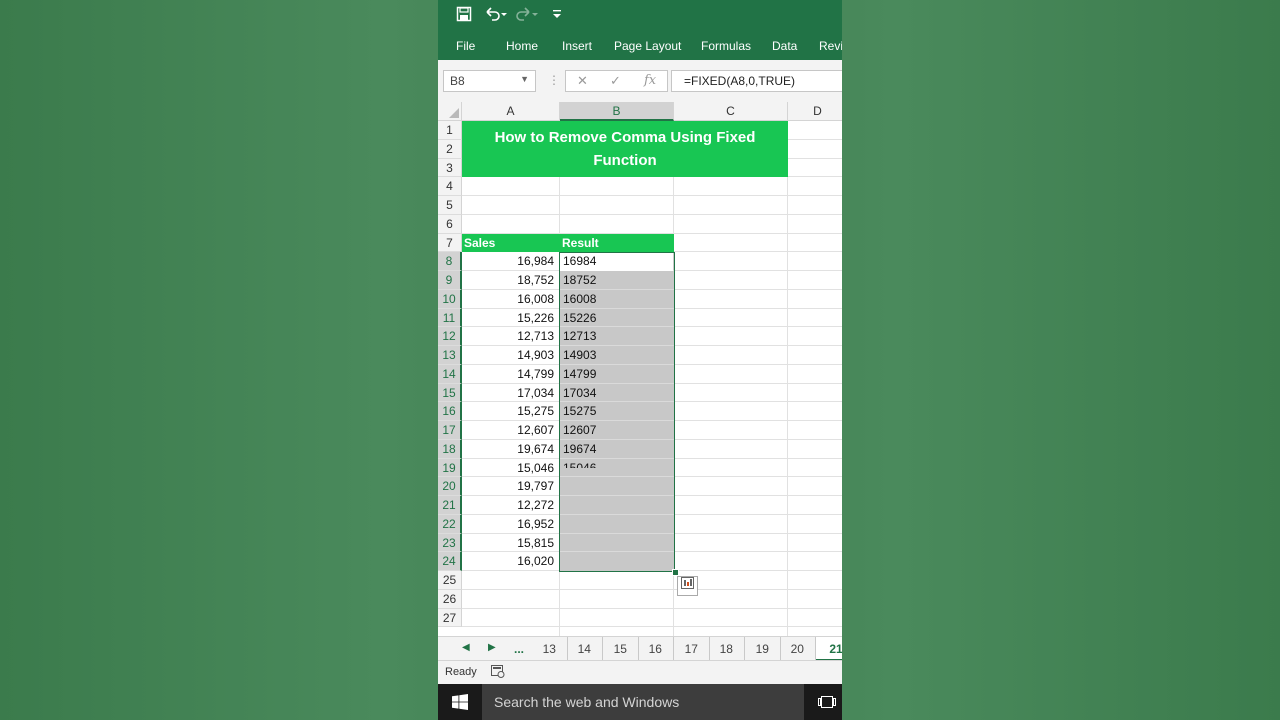 The width and height of the screenshot is (1280, 720). I want to click on sheet-tab-bar: ◀ ▶ ... 13 14 15 16 17 18 19 20 21, so click(640, 648).